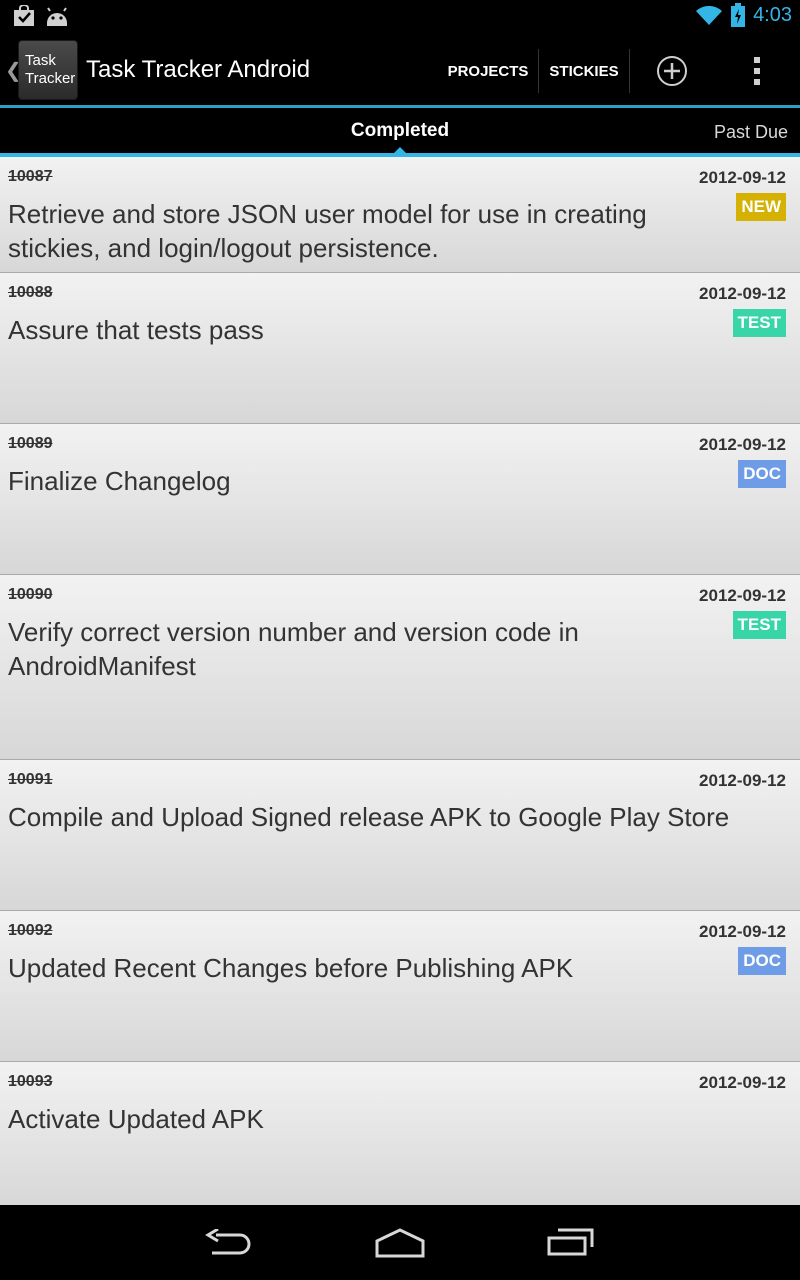 The width and height of the screenshot is (800, 1280). What do you see at coordinates (50, 78) in the screenshot?
I see `app-icon-label-line2: Tracker` at bounding box center [50, 78].